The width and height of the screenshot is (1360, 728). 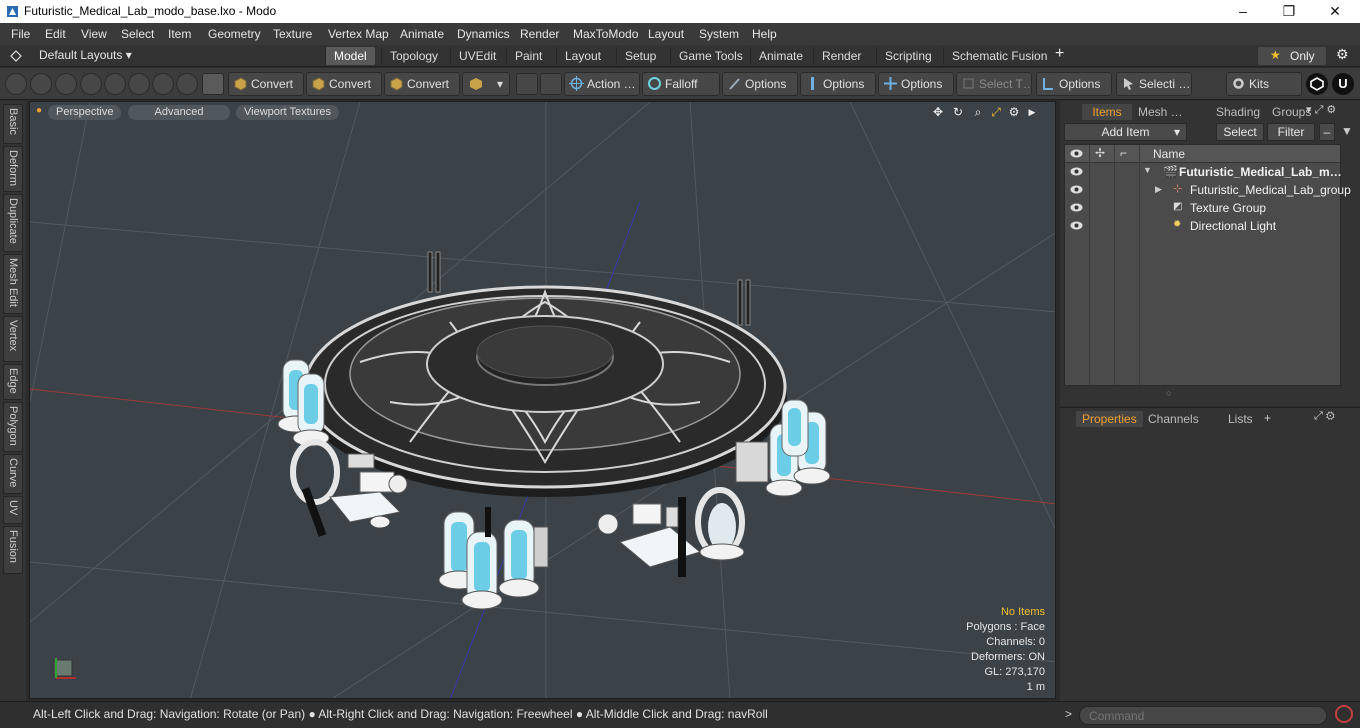 What do you see at coordinates (1289, 11) in the screenshot?
I see `maximize-button: ❐` at bounding box center [1289, 11].